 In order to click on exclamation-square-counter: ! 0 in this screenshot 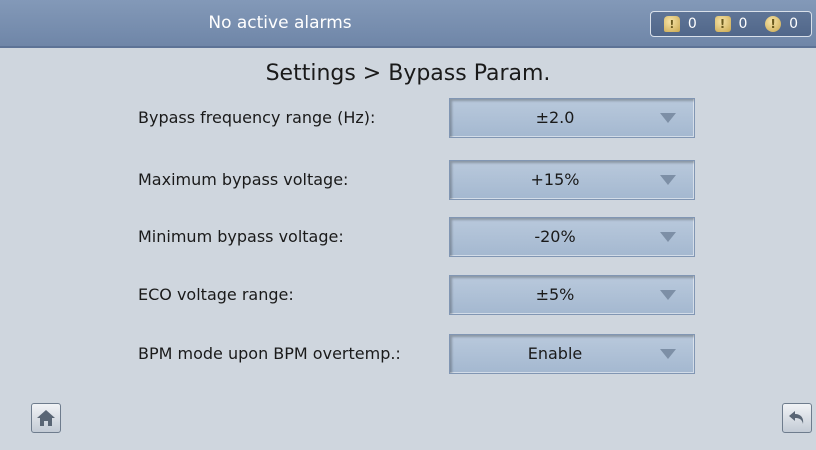, I will do `click(731, 24)`.